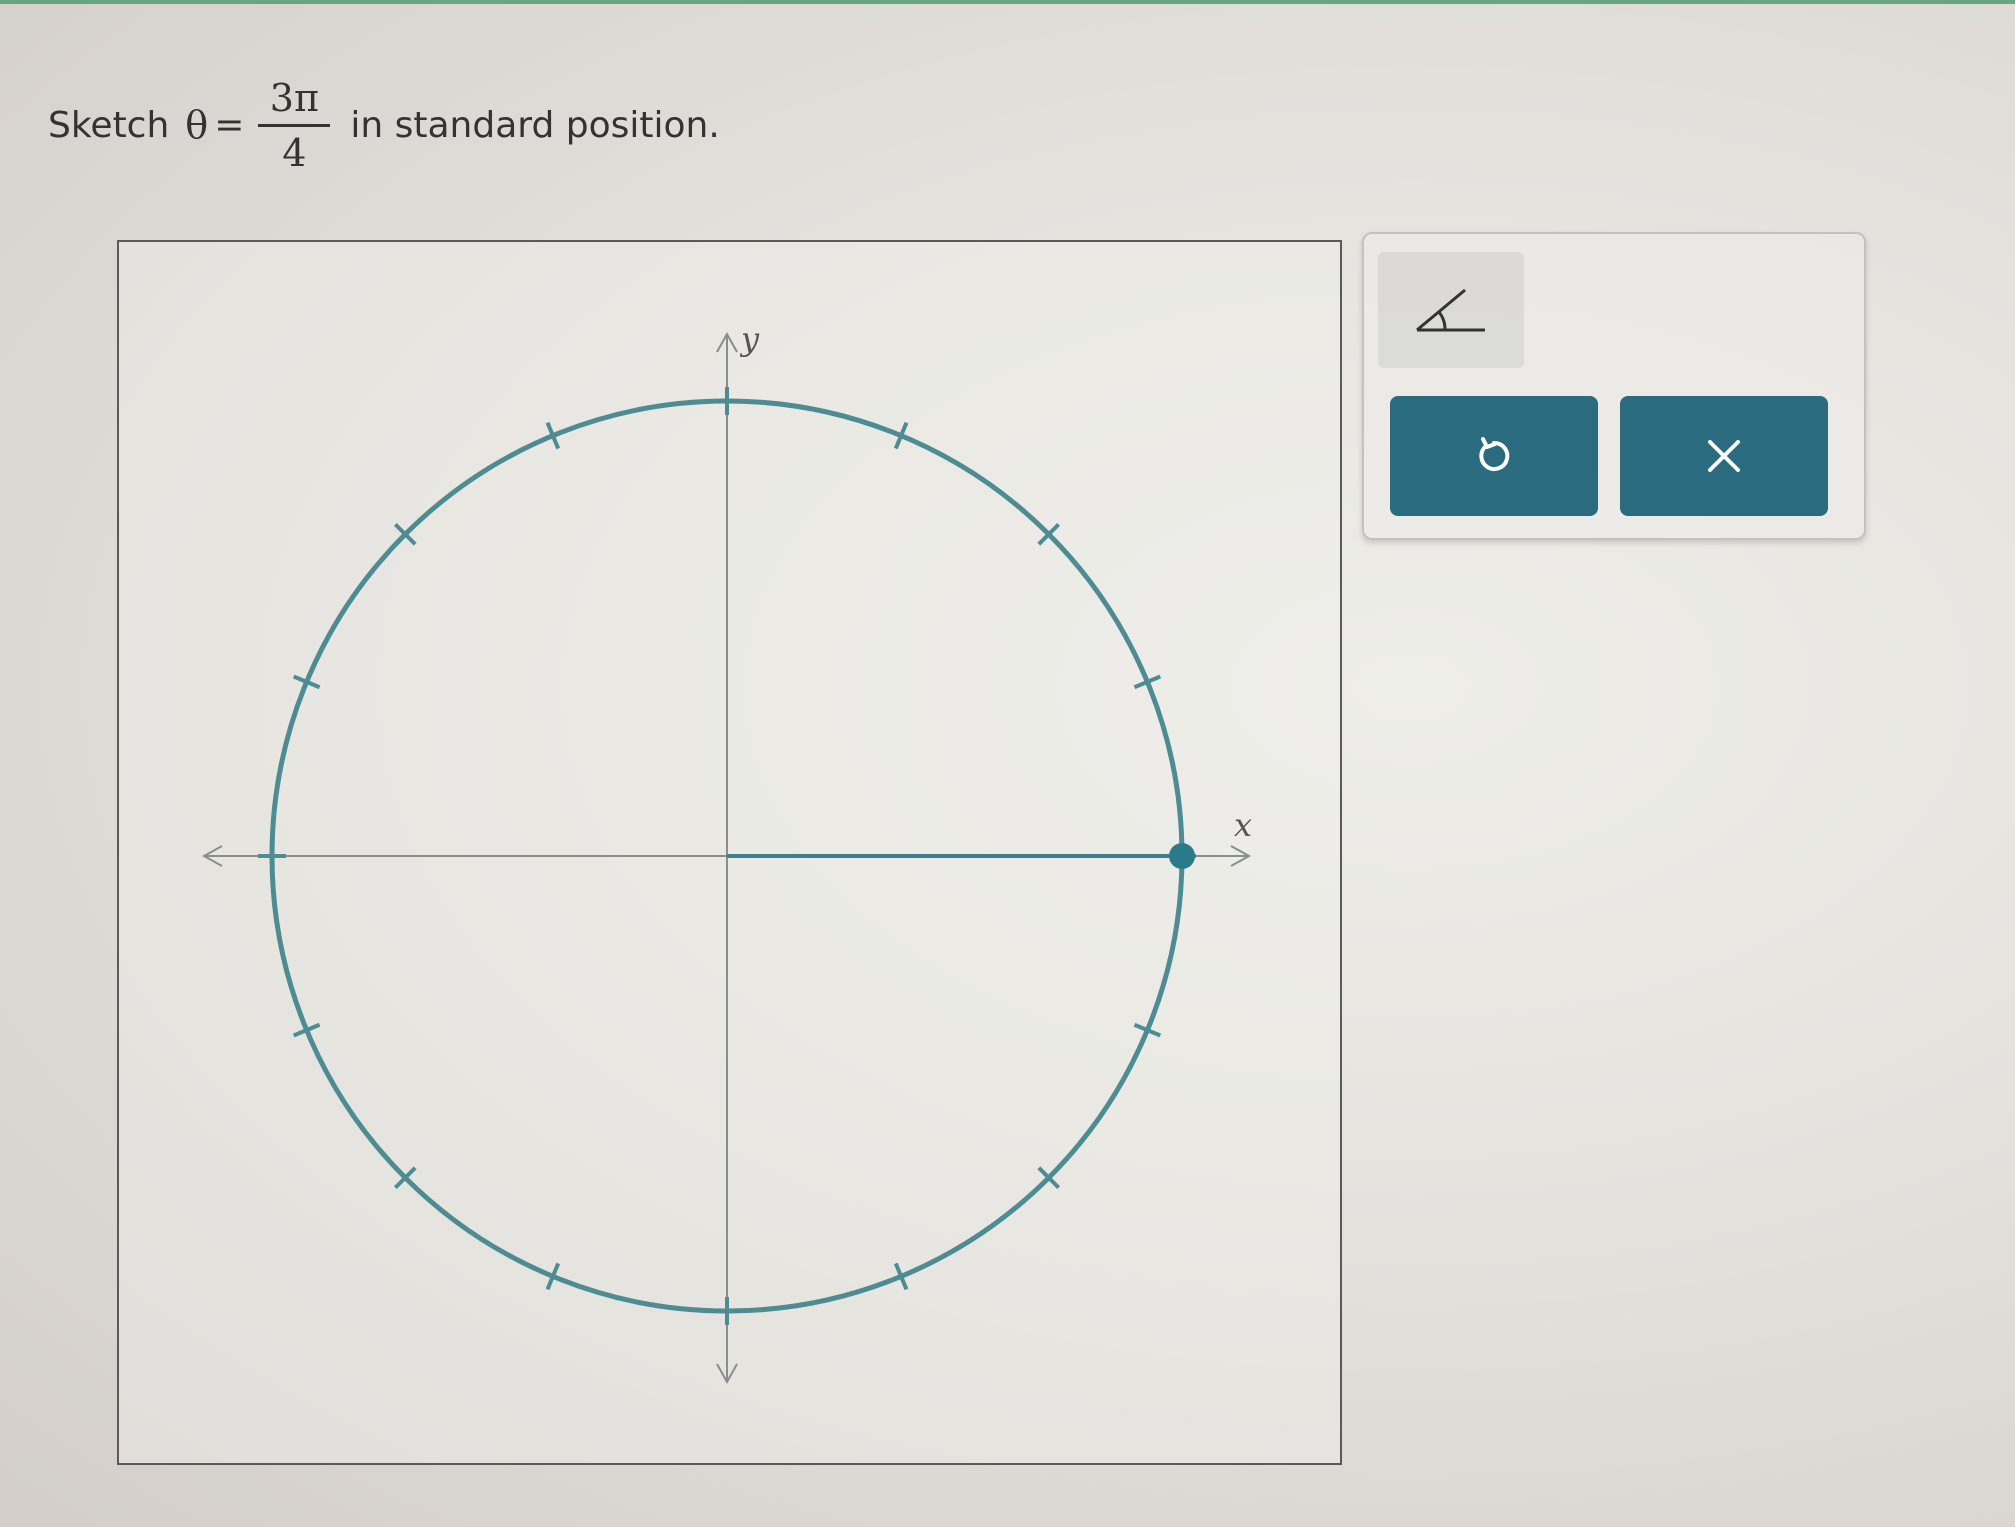 This screenshot has height=1527, width=2015. What do you see at coordinates (294, 125) in the screenshot?
I see `angle-fraction: 3π 4` at bounding box center [294, 125].